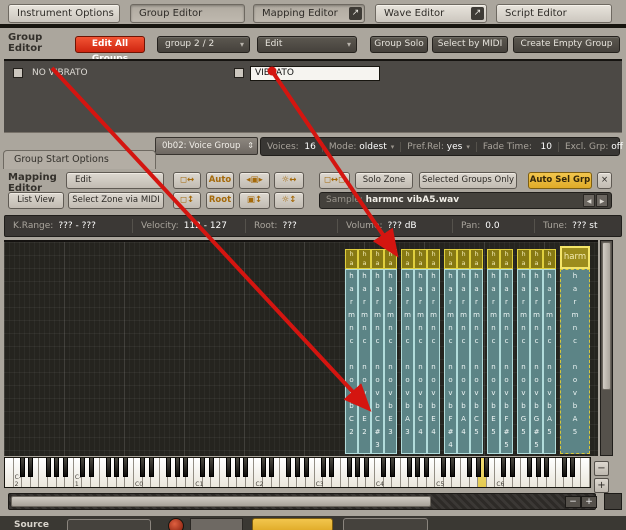 Image resolution: width=626 pixels, height=530 pixels. I want to click on zone: harmnc n o v b C #3, so click(377, 361).